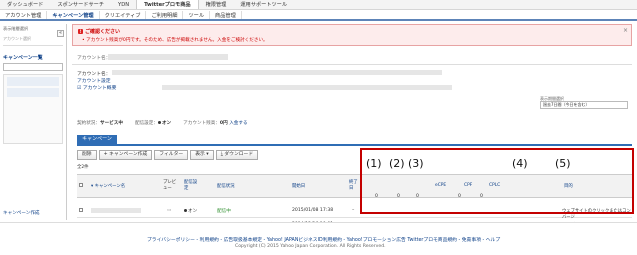 This screenshot has height=255, width=637. I want to click on account-overview-link: ☑ アカウント概要, so click(96, 87).